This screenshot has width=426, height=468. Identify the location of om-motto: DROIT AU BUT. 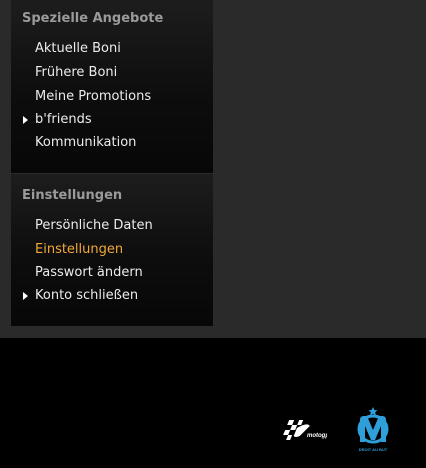
(373, 449).